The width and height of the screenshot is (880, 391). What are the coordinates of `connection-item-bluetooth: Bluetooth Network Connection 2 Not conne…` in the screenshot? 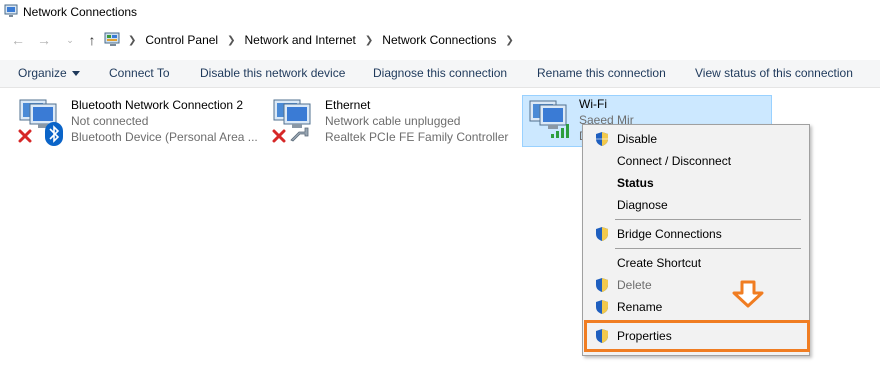 It's located at (138, 122).